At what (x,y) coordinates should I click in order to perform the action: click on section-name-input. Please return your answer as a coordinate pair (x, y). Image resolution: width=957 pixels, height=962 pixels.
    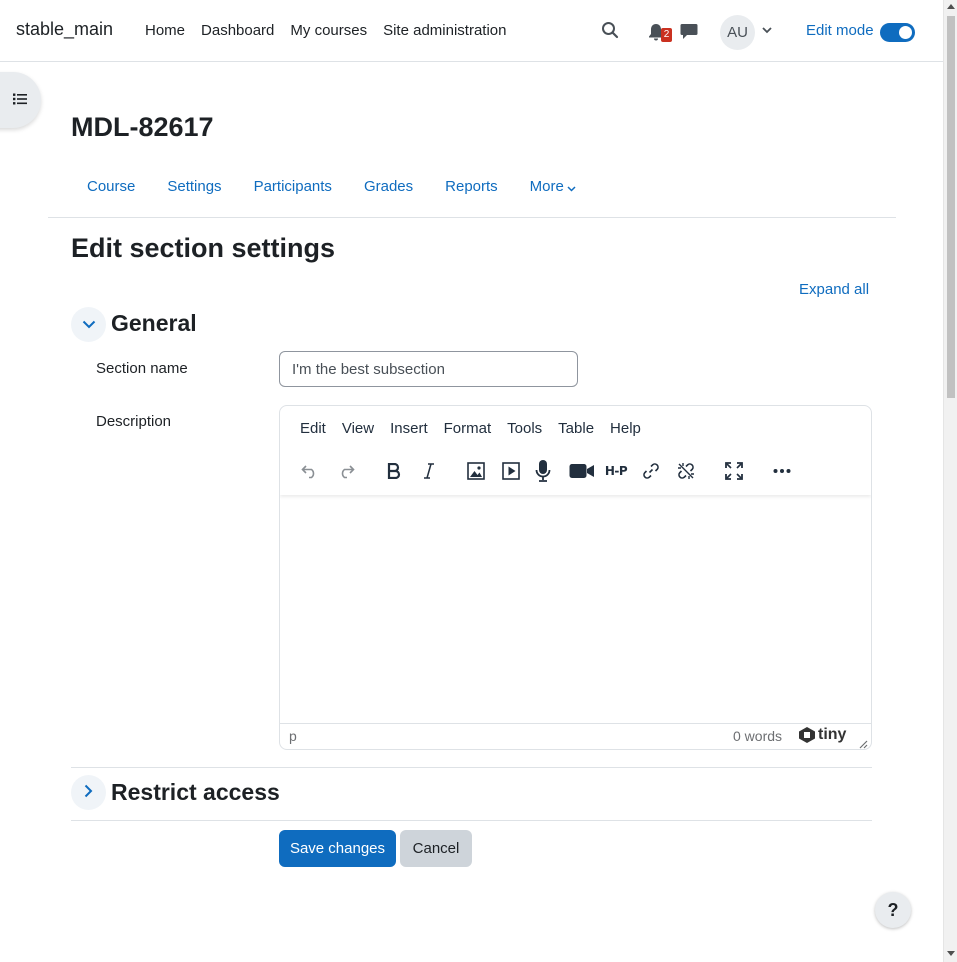
    Looking at the image, I should click on (428, 369).